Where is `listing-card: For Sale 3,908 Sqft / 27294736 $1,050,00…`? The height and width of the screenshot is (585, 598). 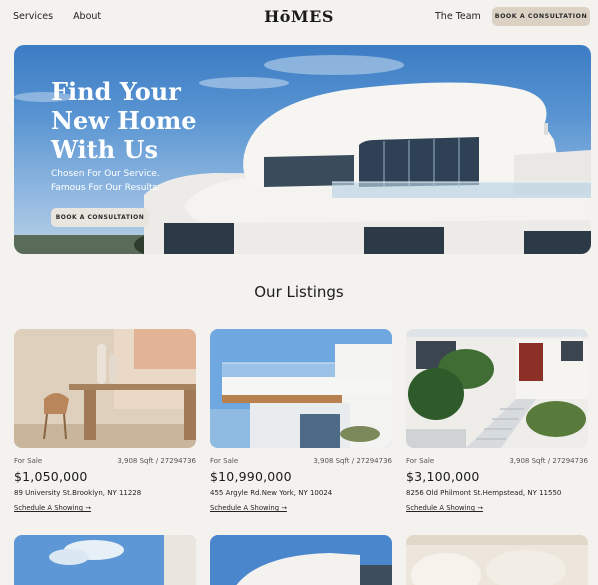 listing-card: For Sale 3,908 Sqft / 27294736 $1,050,00… is located at coordinates (105, 420).